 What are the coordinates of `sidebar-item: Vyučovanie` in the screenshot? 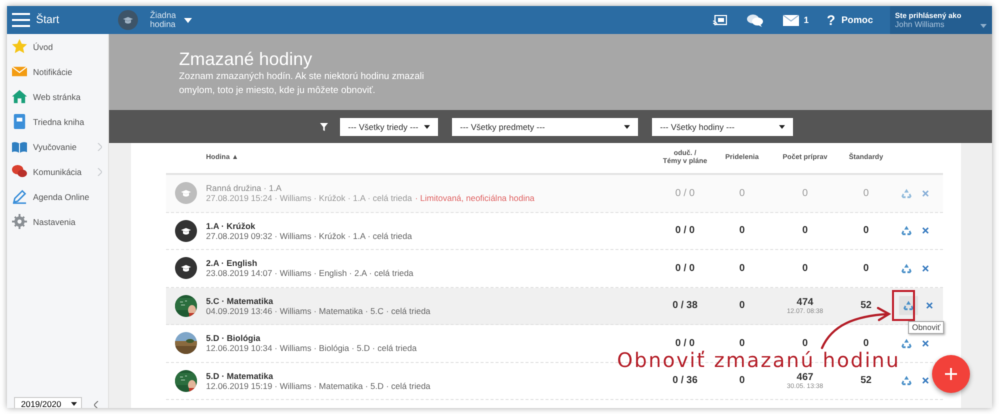 It's located at (57, 146).